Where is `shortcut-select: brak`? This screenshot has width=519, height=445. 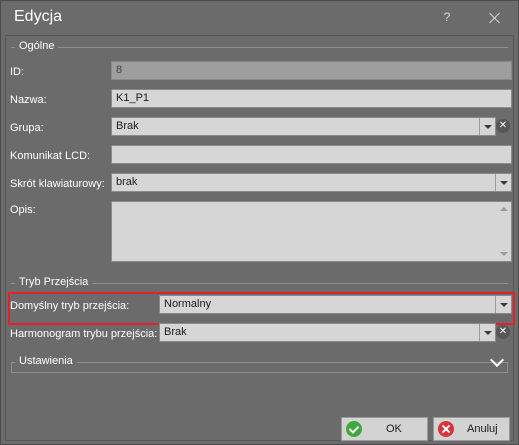 shortcut-select: brak is located at coordinates (311, 182).